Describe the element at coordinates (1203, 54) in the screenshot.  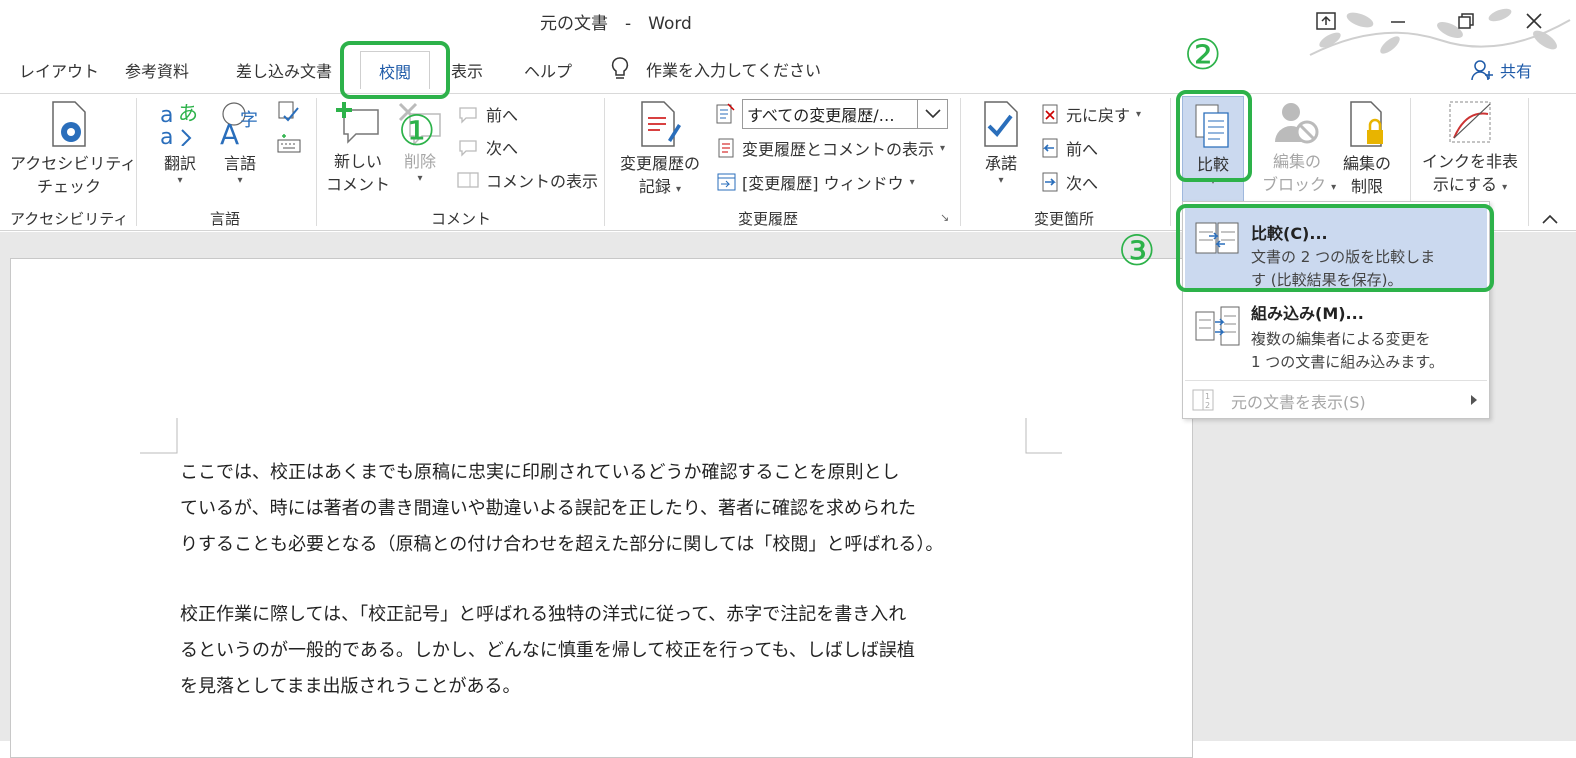
I see `annotation-step-2: ②` at that location.